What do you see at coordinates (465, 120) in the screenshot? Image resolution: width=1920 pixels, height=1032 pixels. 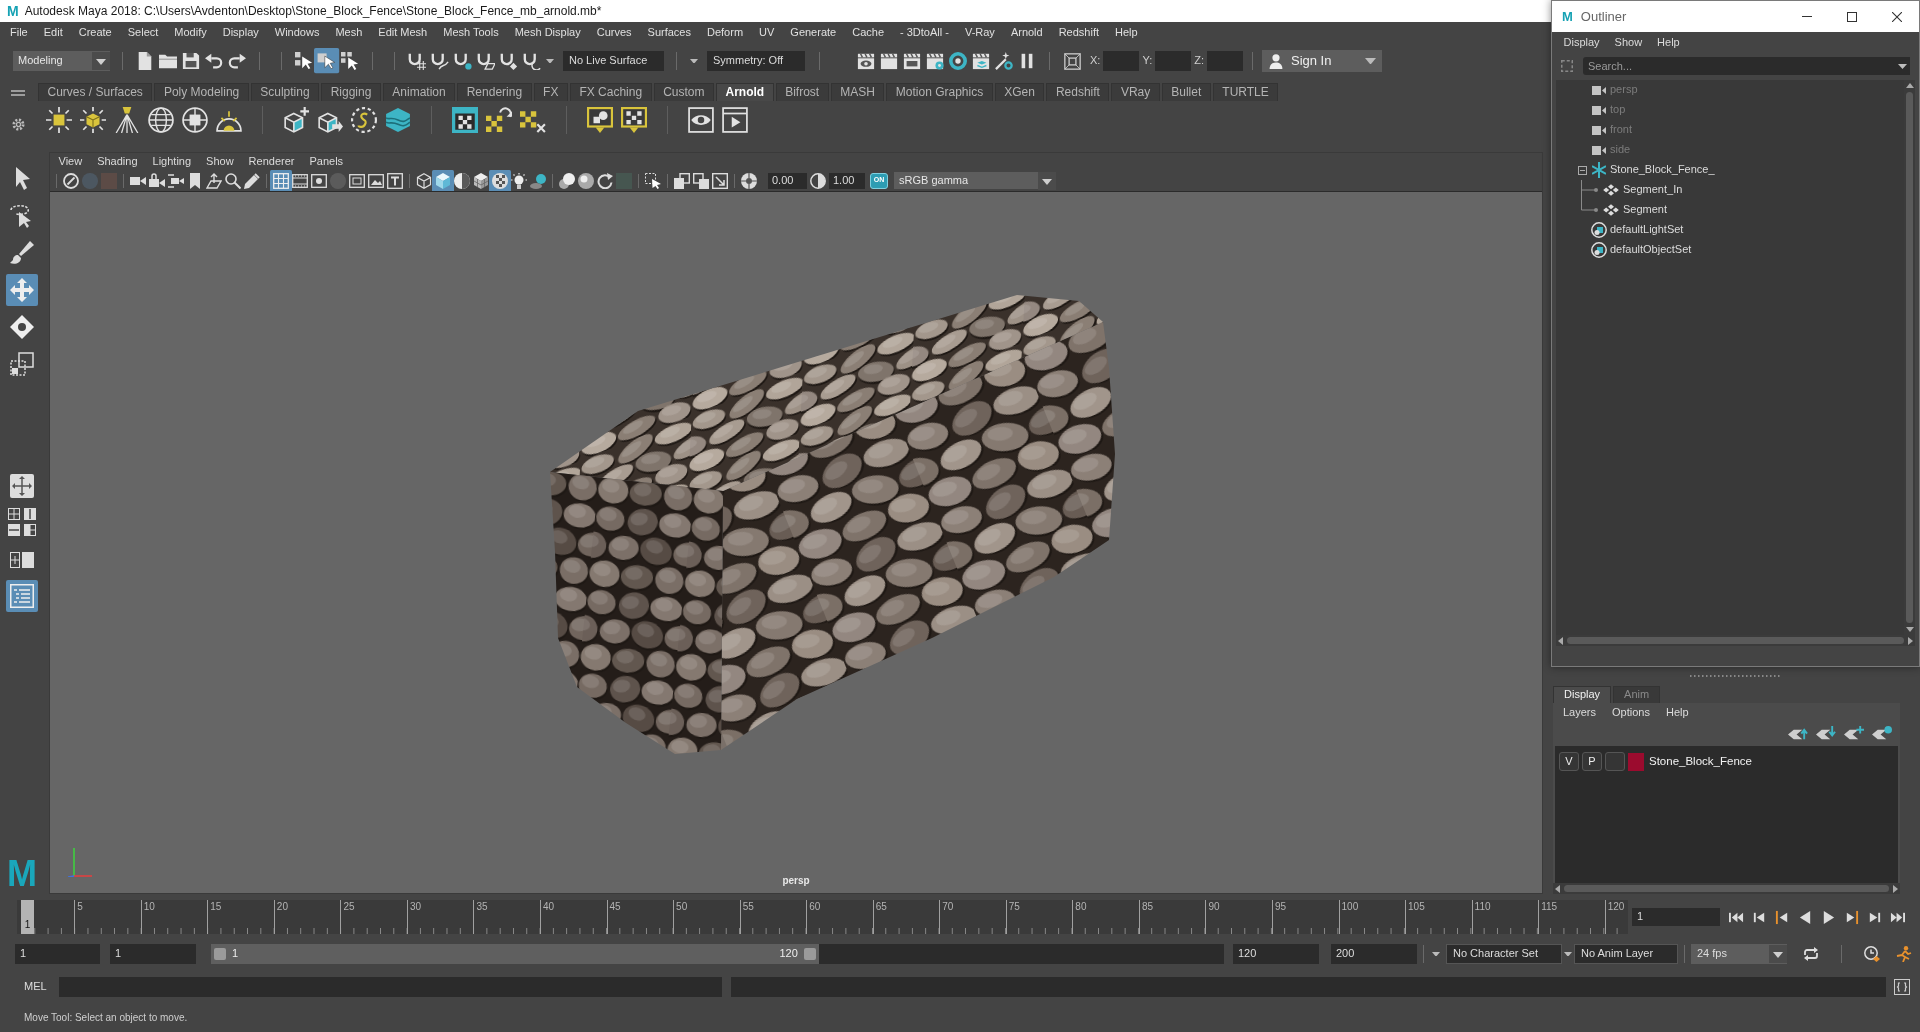 I see `checker-window-icon` at bounding box center [465, 120].